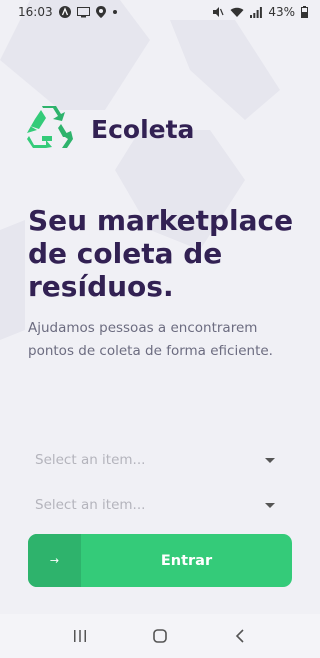 The image size is (320, 658). I want to click on home-icon, so click(160, 636).